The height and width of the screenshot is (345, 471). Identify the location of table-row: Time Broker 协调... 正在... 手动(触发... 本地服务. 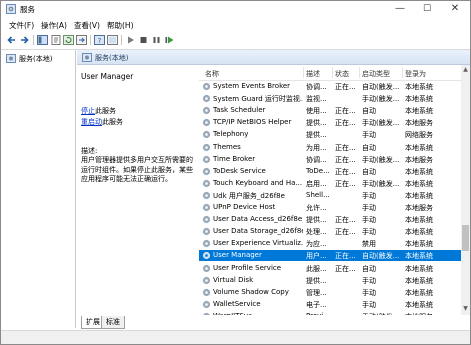
(330, 159).